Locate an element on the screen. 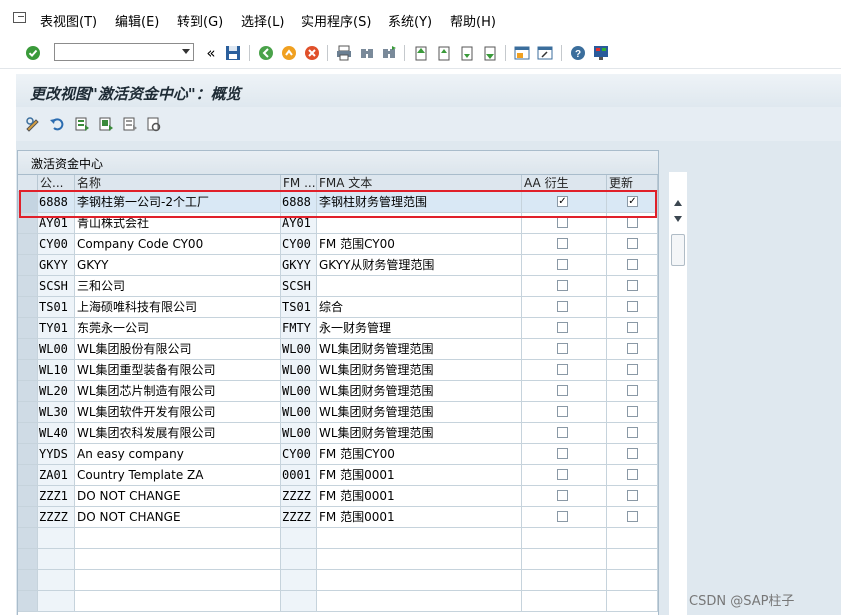 The image size is (841, 615). table-row: SCSH 三和公司 SCSH is located at coordinates (338, 286).